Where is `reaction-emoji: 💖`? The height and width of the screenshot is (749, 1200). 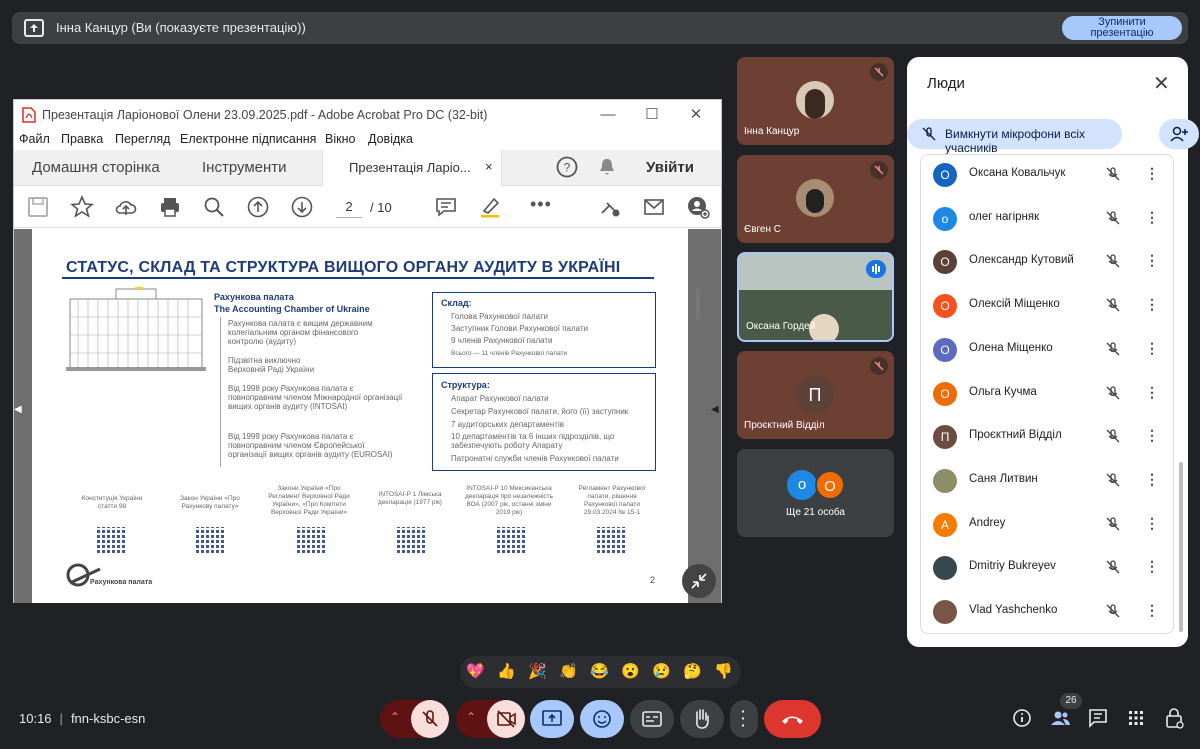 reaction-emoji: 💖 is located at coordinates (475, 671).